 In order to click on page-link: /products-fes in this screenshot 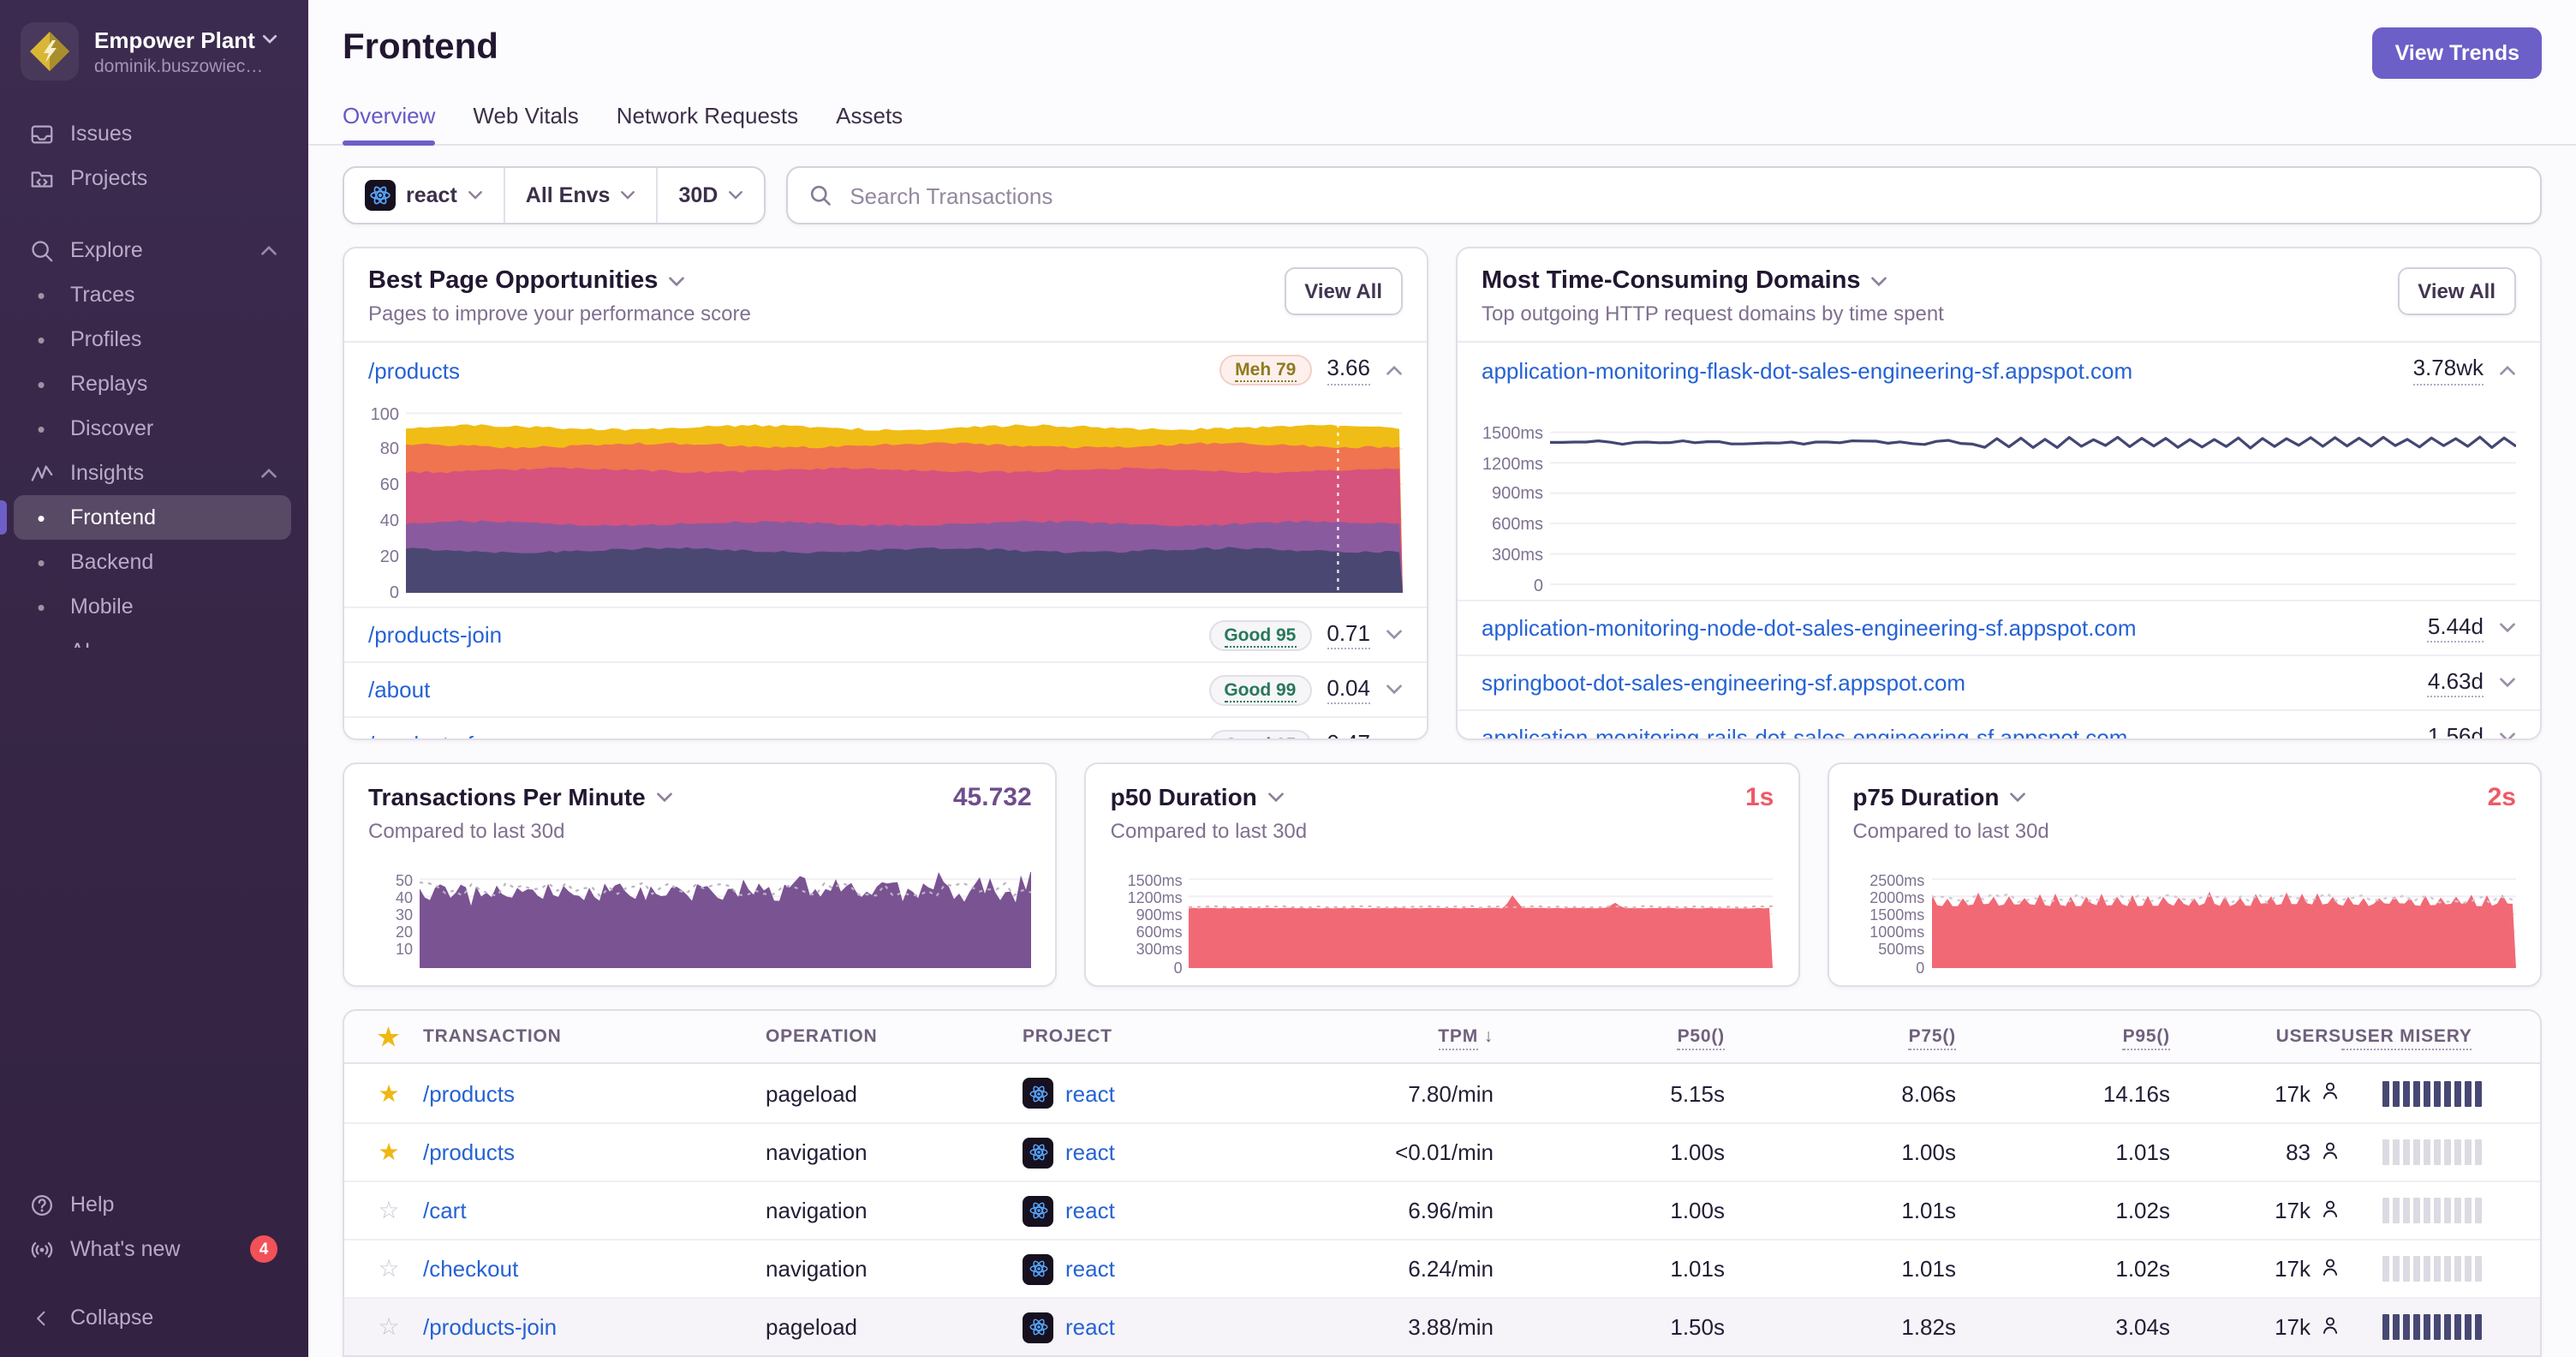, I will do `click(432, 735)`.